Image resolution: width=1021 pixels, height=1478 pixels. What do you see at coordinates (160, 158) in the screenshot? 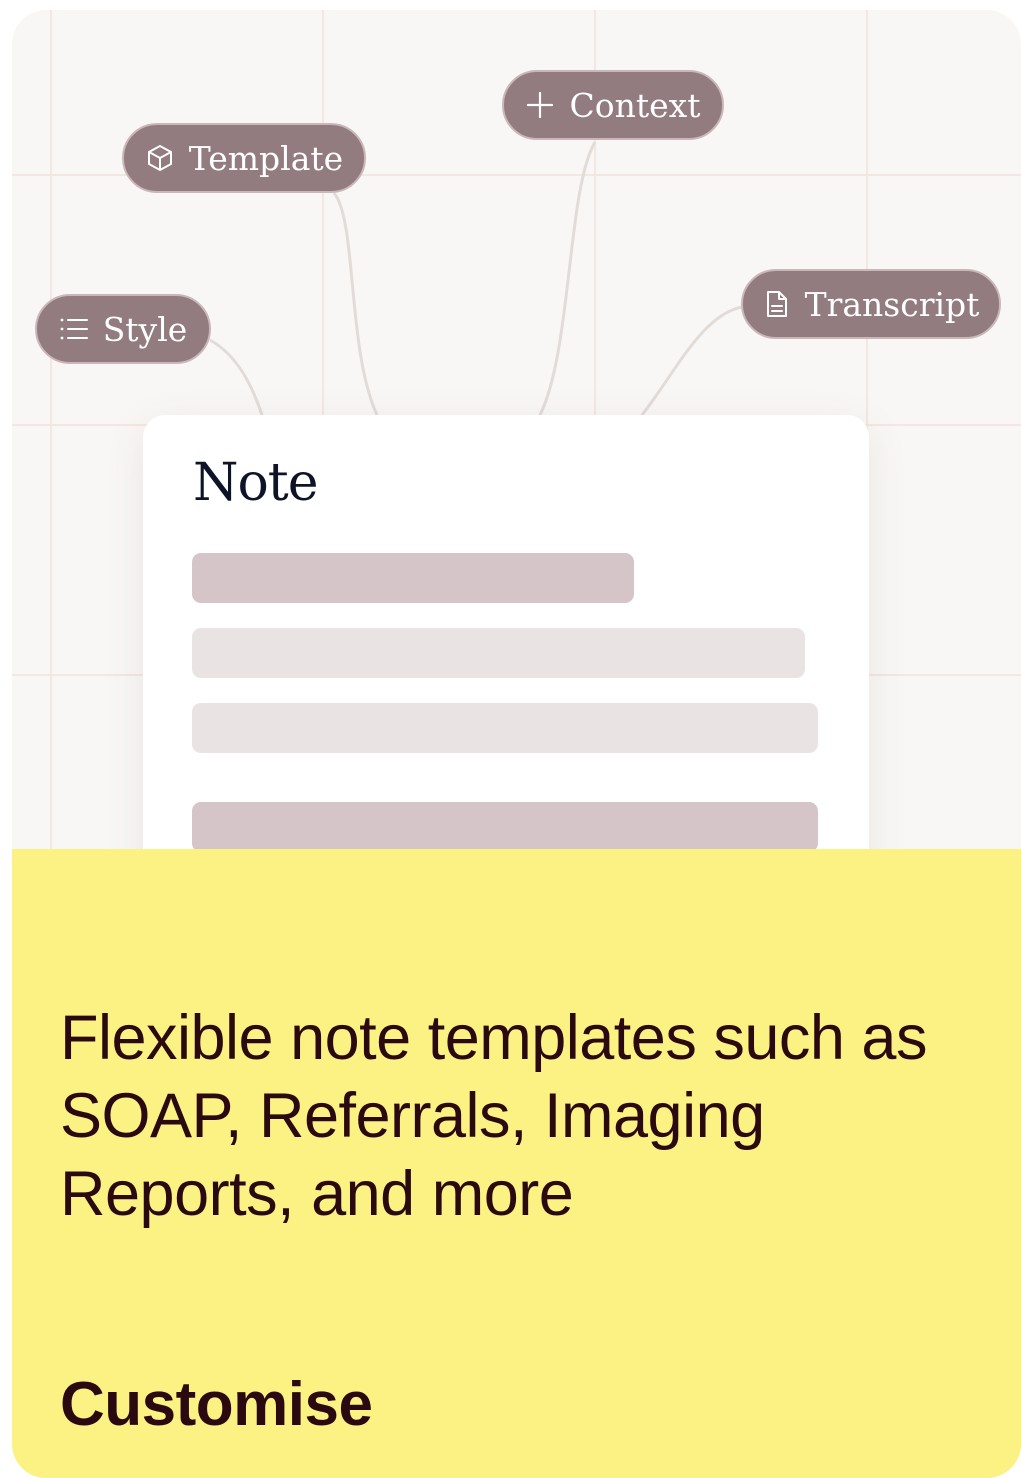
I see `cube-icon` at bounding box center [160, 158].